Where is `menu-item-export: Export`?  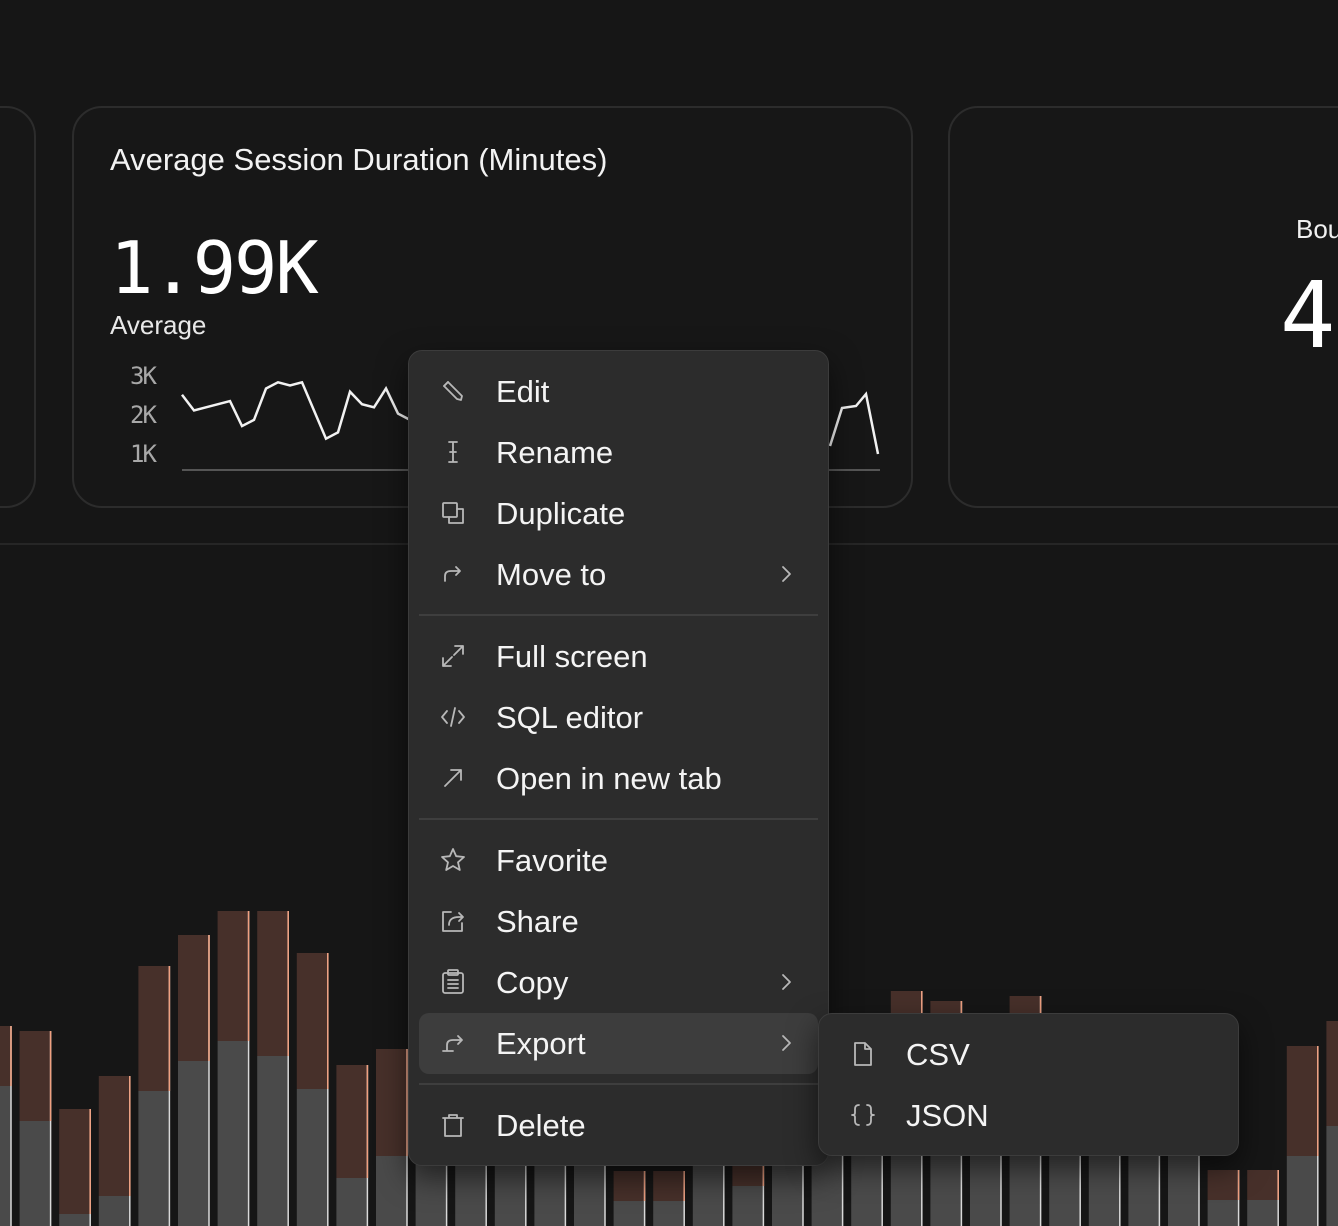
menu-item-export: Export is located at coordinates (618, 1043).